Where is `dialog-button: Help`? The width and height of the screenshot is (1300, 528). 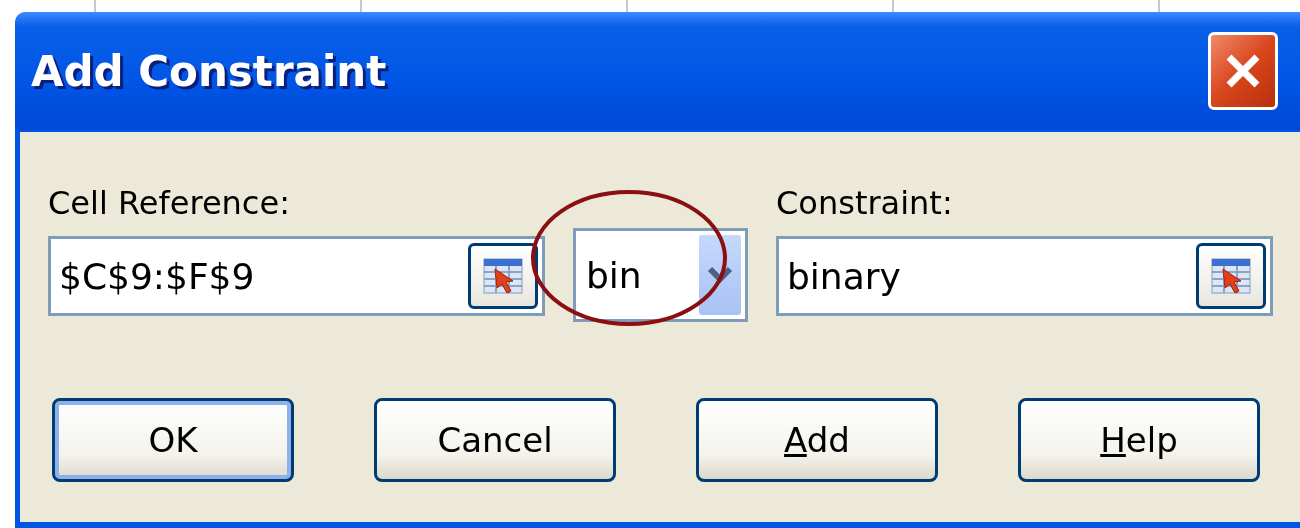 dialog-button: Help is located at coordinates (1139, 440).